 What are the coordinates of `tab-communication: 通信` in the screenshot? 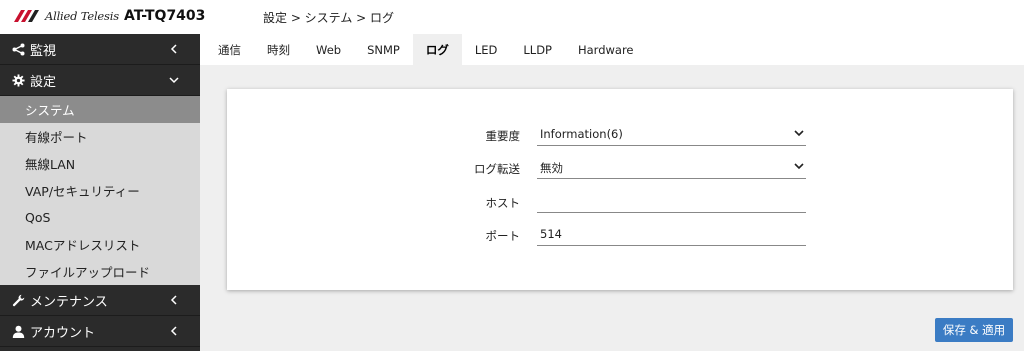 It's located at (227, 49).